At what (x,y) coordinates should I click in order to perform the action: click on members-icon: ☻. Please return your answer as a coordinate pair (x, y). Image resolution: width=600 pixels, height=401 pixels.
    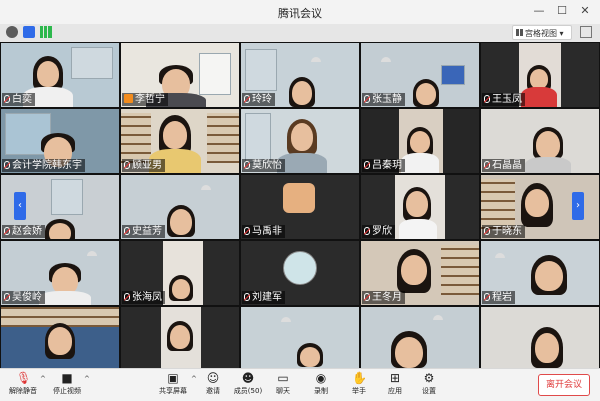
    Looking at the image, I should click on (248, 378).